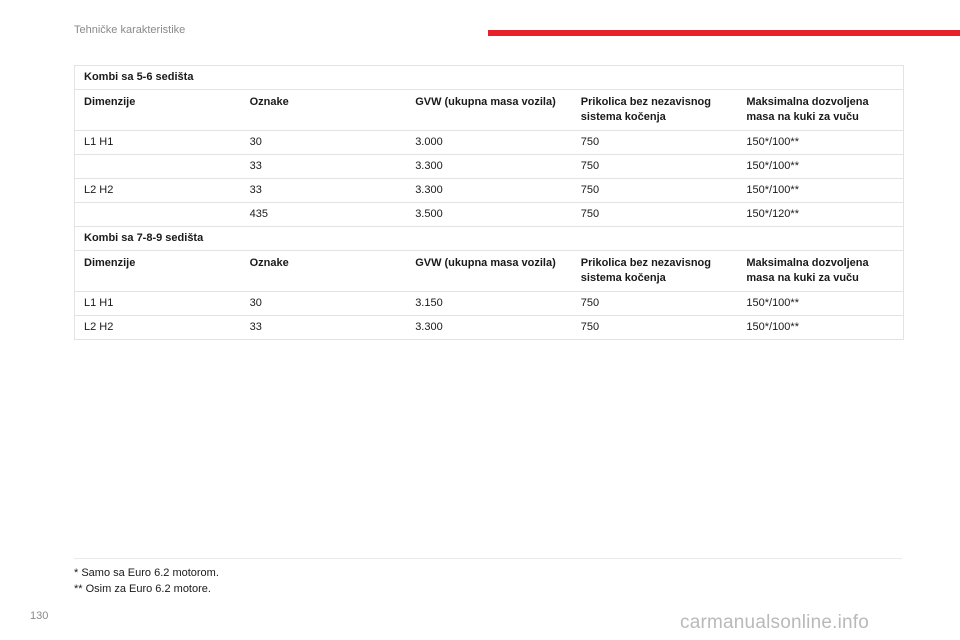 The image size is (960, 640). I want to click on header-accent-bar, so click(724, 33).